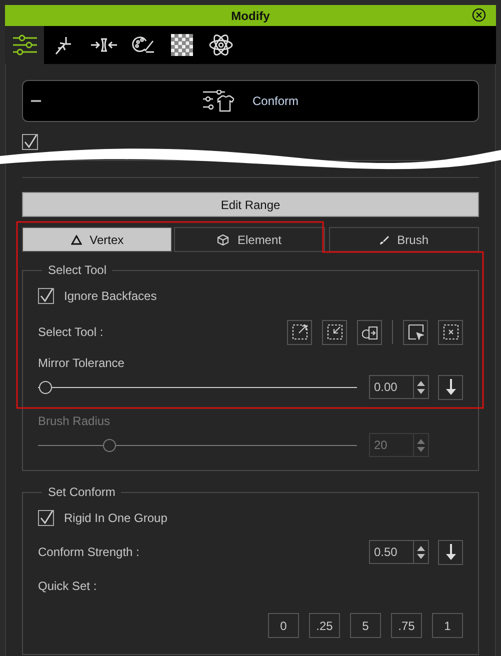 The width and height of the screenshot is (501, 656). What do you see at coordinates (110, 296) in the screenshot?
I see `checkbox-label: Ignore Backfaces` at bounding box center [110, 296].